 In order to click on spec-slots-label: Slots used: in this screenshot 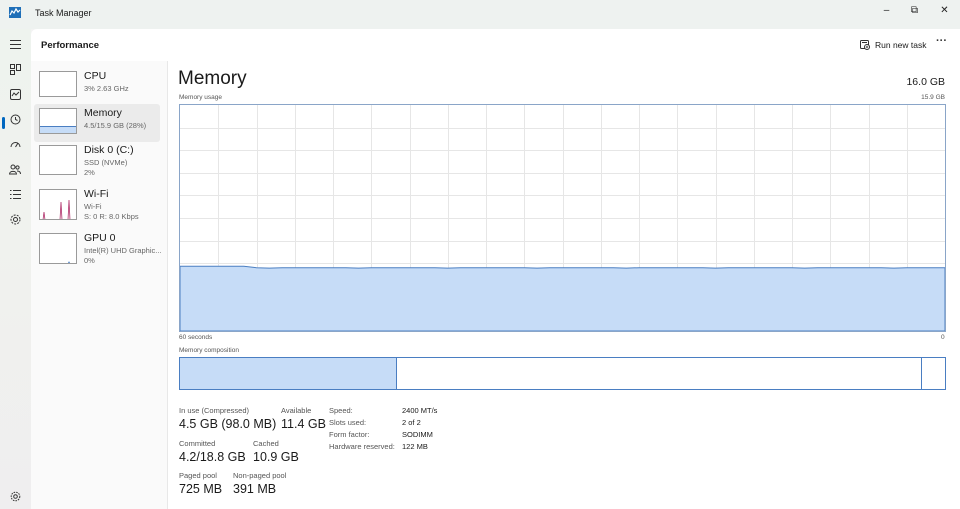, I will do `click(348, 422)`.